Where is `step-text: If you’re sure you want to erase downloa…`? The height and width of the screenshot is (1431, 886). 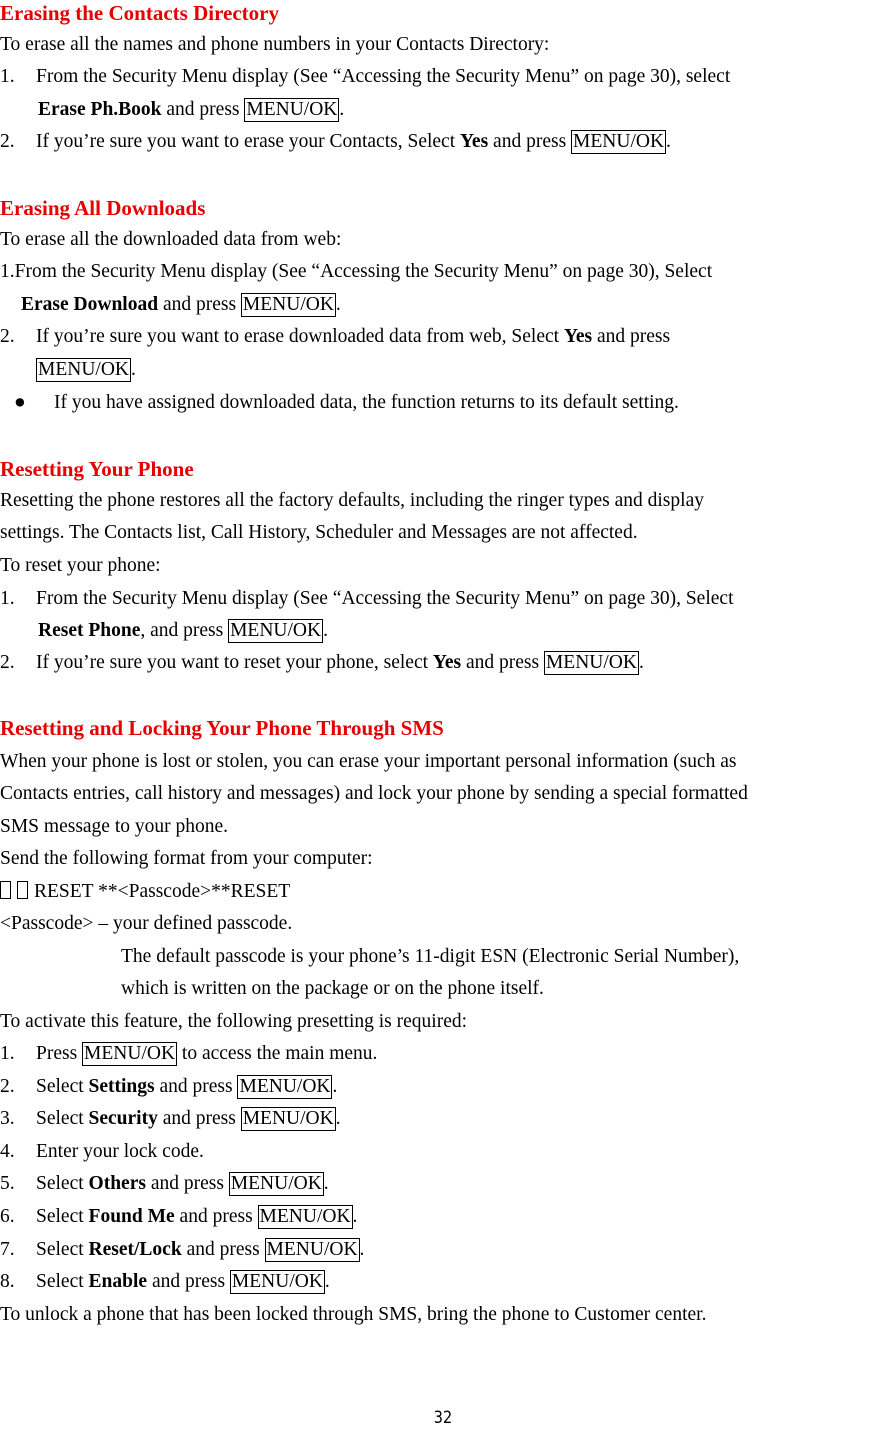
step-text: If you’re sure you want to erase downloa… is located at coordinates (300, 336).